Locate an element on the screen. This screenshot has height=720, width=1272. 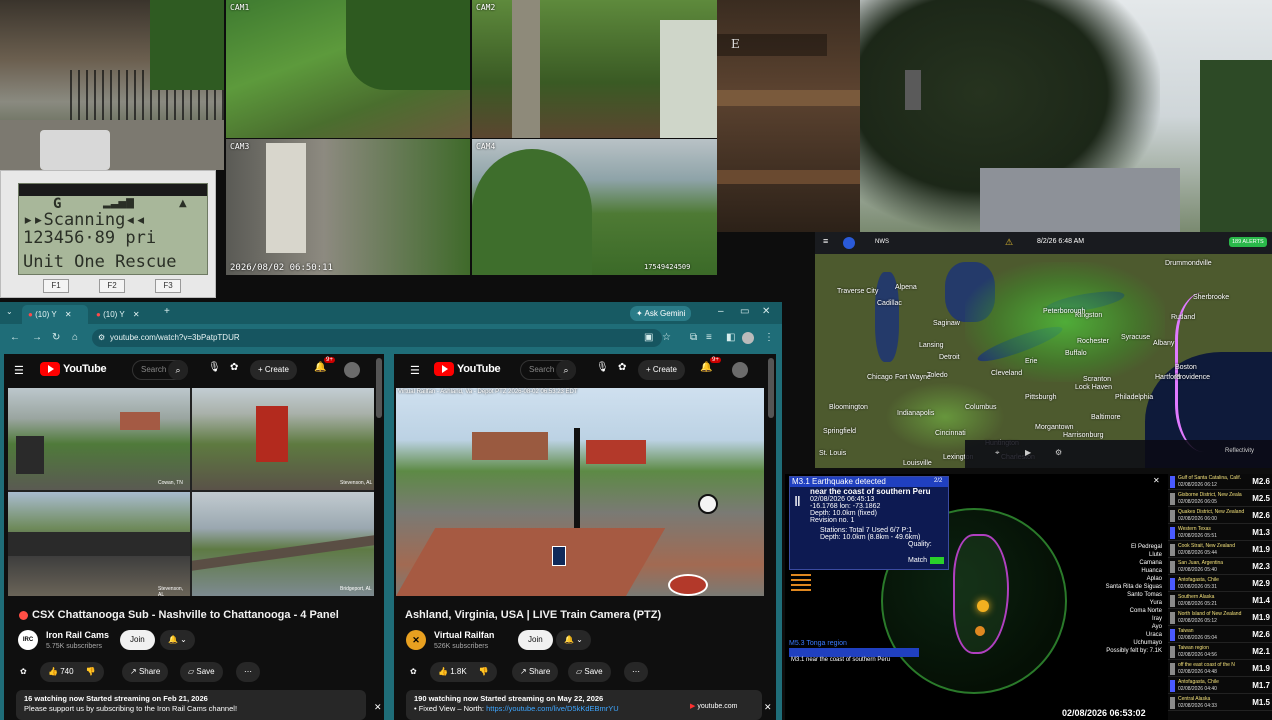
left-close-toast-icon: ✕ is located at coordinates (378, 707).